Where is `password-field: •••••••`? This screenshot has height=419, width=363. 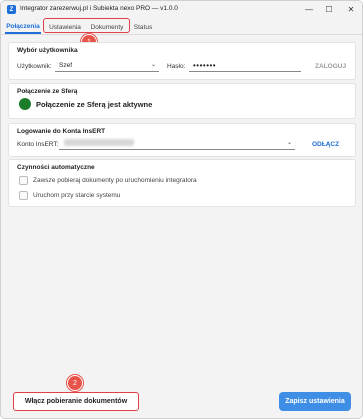 password-field: ••••••• is located at coordinates (245, 65).